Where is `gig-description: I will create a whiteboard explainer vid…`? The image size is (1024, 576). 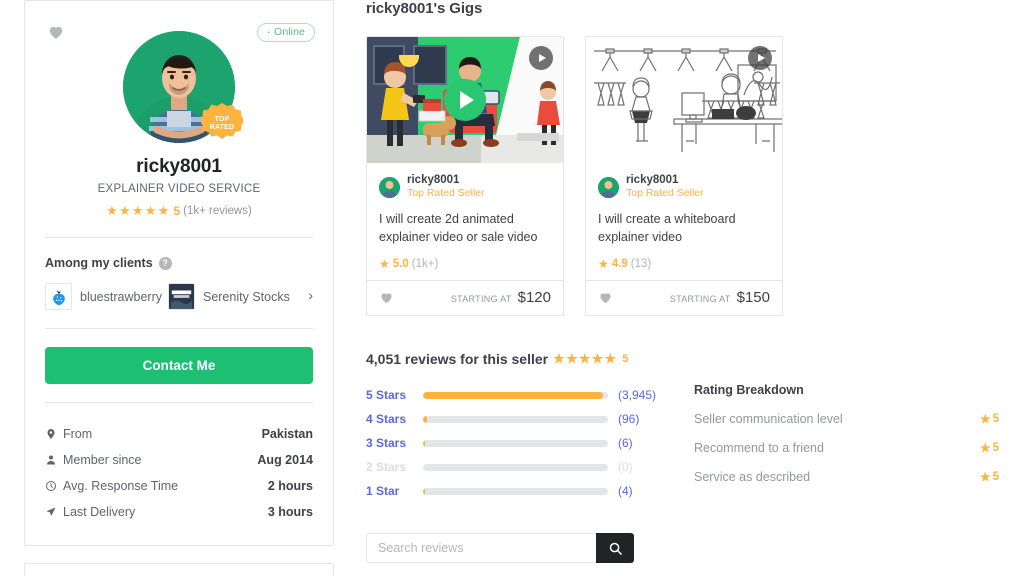
gig-description: I will create a whiteboard explainer vid… is located at coordinates (684, 229).